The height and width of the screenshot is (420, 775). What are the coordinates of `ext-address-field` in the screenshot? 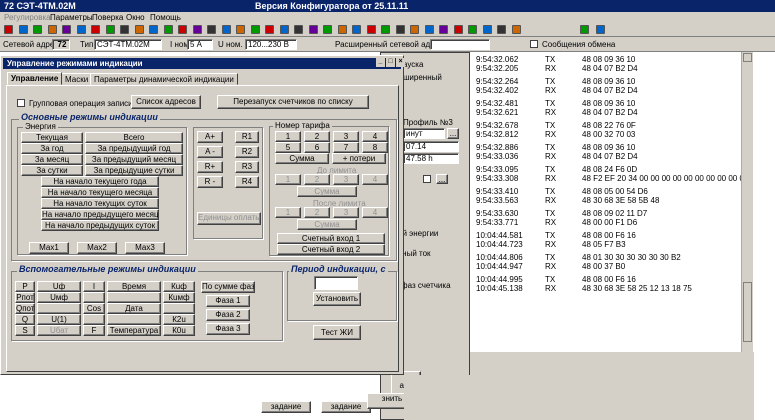 It's located at (460, 44).